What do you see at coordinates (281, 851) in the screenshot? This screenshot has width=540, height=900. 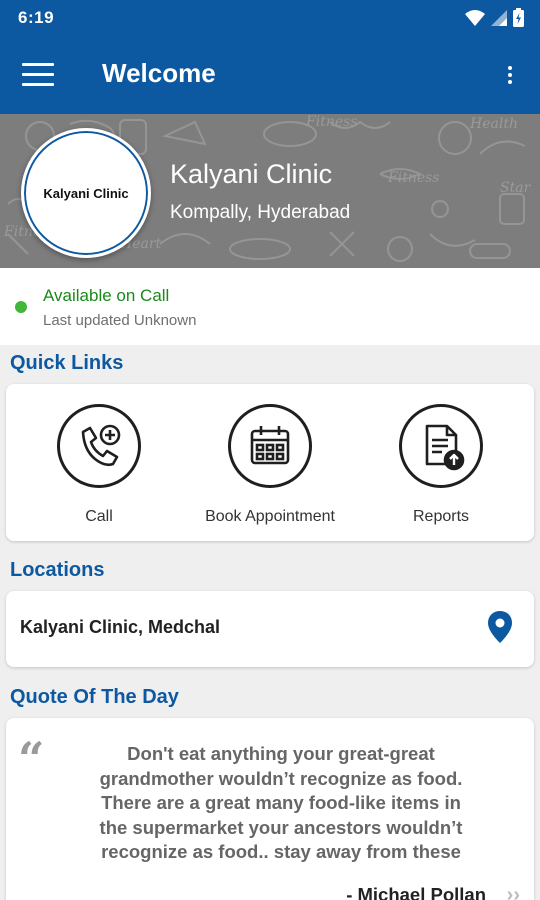 I see `quote-line: recognize as food.. stay away from these` at bounding box center [281, 851].